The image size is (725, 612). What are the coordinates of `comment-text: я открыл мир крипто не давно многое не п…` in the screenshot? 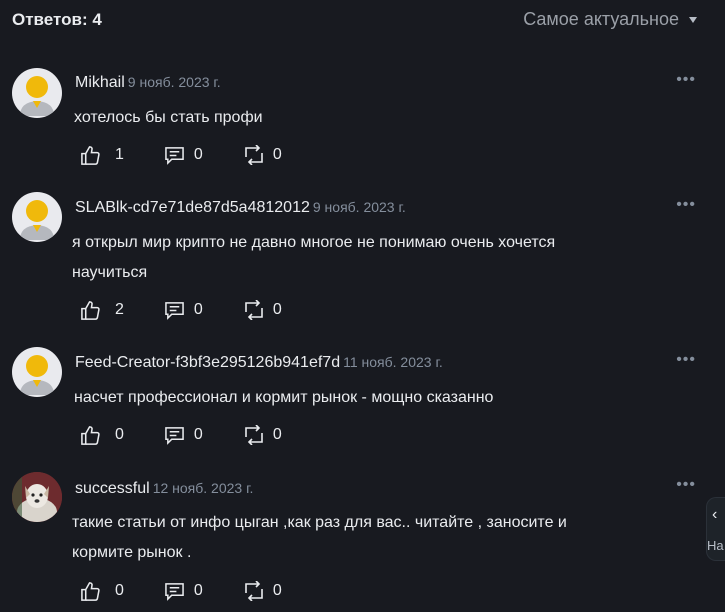 It's located at (314, 257).